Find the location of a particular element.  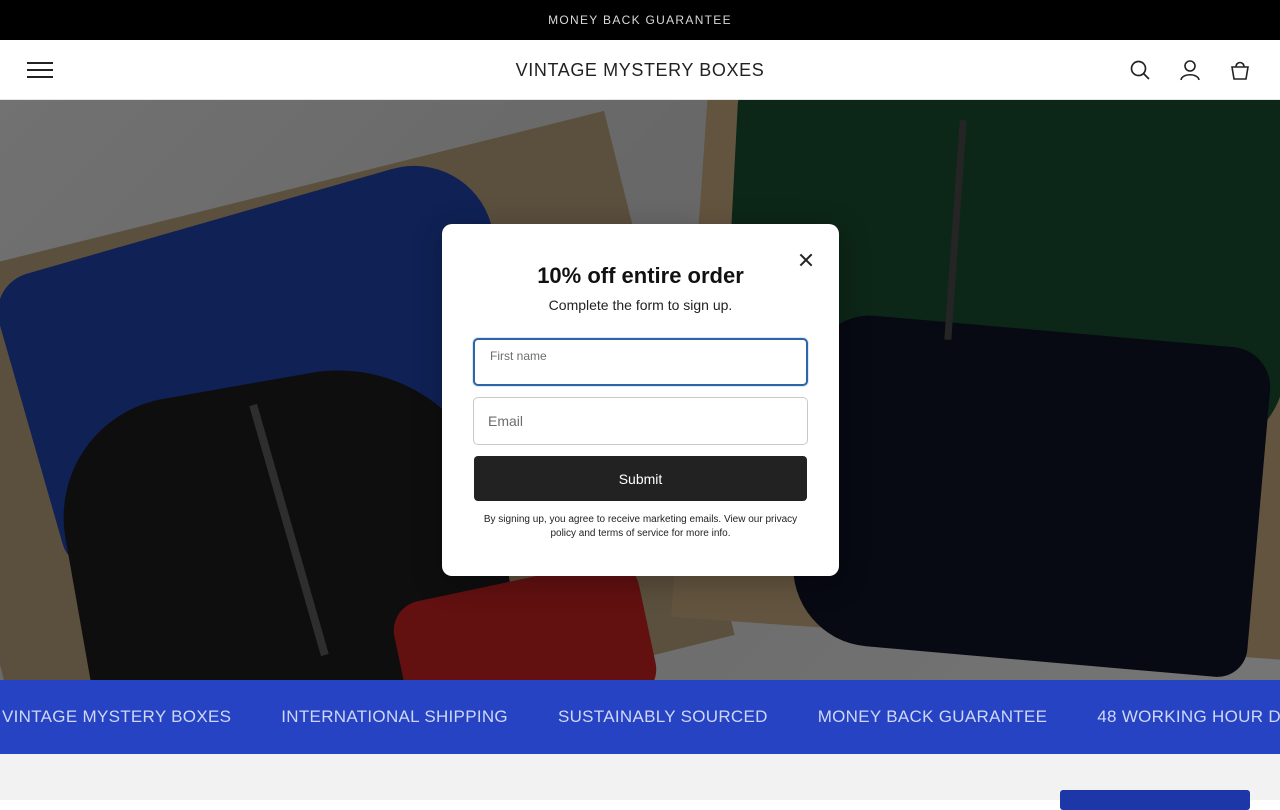

below-fold-button is located at coordinates (1155, 800).